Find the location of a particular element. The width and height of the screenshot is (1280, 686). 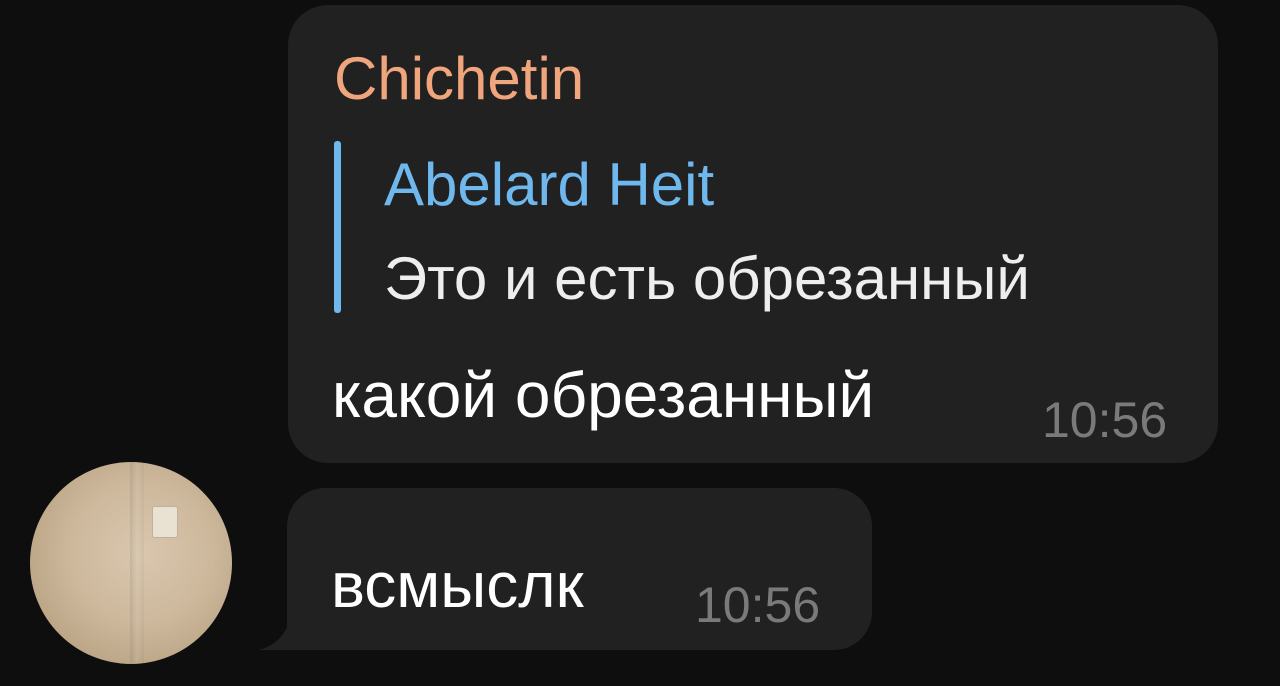

reply-author: Abelard Heit is located at coordinates (549, 185).